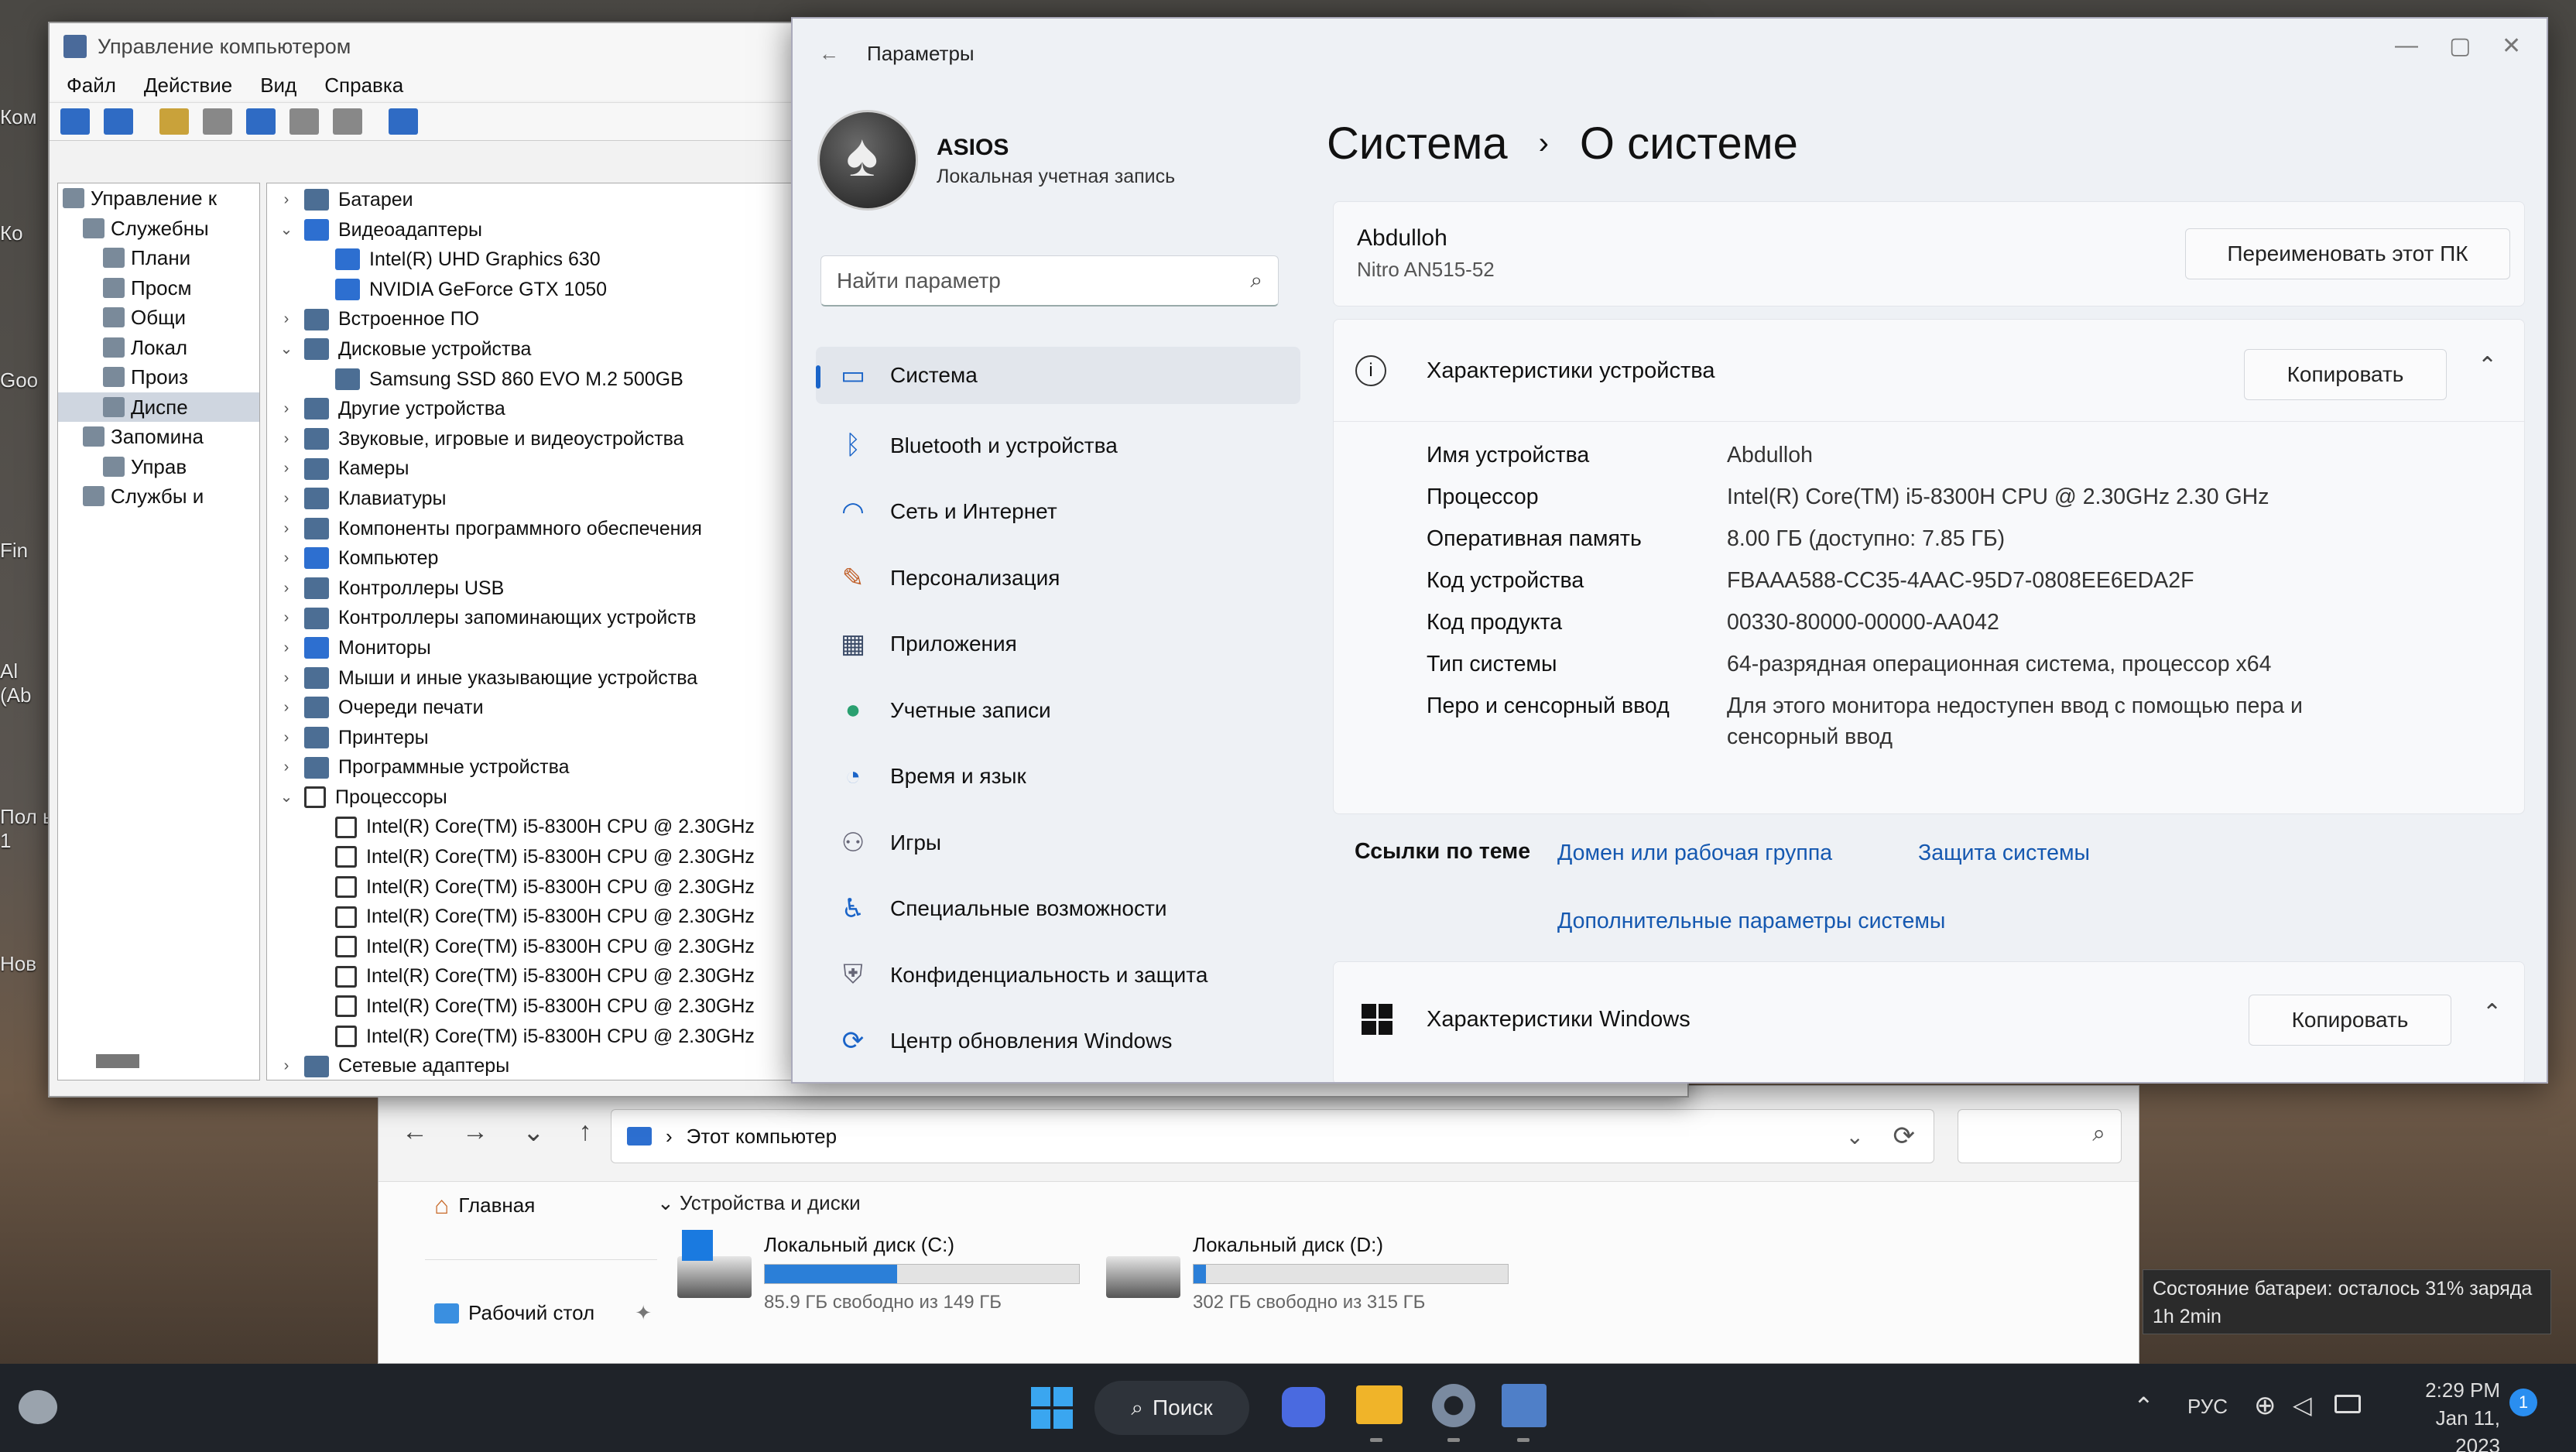 The height and width of the screenshot is (1452, 2576). I want to click on menu-help: Справка, so click(363, 86).